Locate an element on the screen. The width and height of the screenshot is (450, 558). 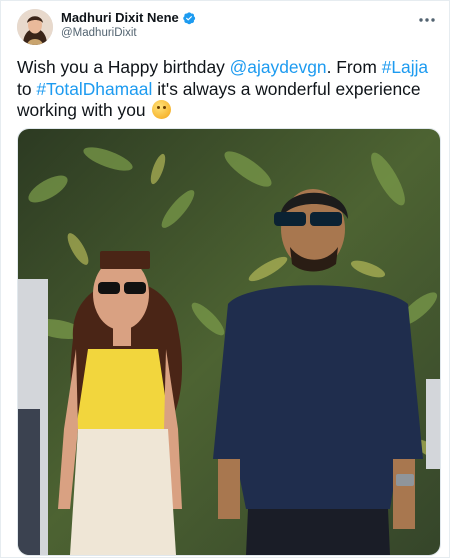
tweet-header: Madhuri Dixit Nene @MadhuriDixit is located at coordinates (227, 27).